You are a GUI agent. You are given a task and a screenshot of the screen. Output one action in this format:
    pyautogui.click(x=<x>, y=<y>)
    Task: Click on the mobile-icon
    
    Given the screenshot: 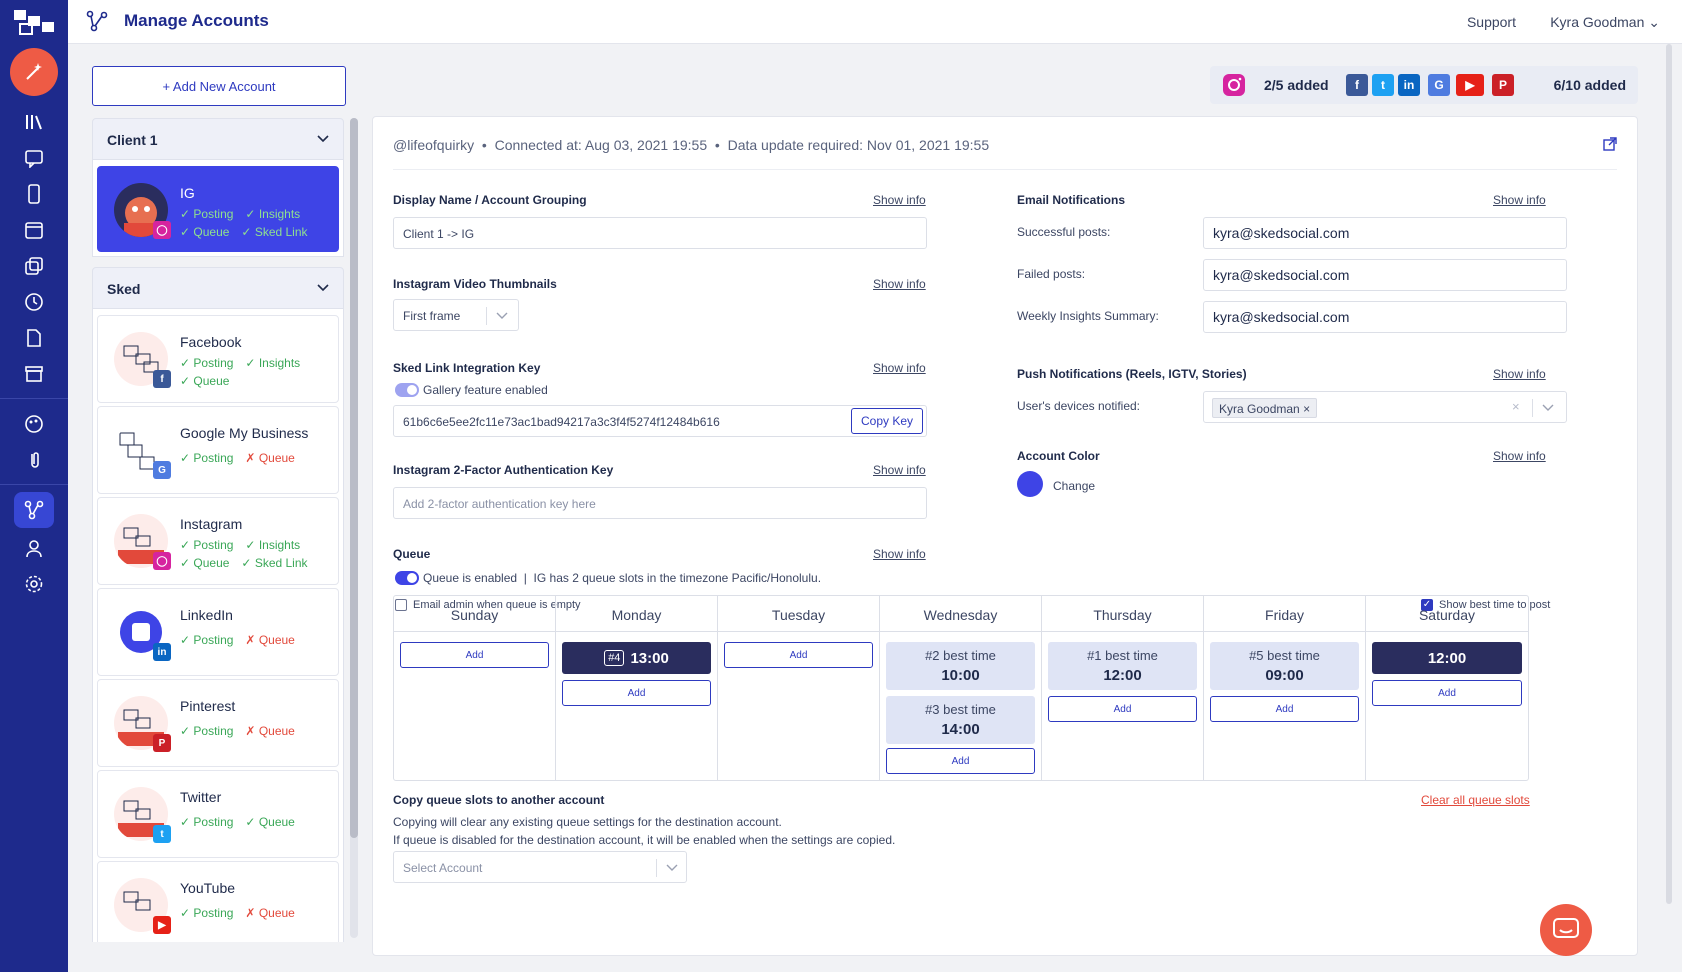 What is the action you would take?
    pyautogui.click(x=34, y=194)
    